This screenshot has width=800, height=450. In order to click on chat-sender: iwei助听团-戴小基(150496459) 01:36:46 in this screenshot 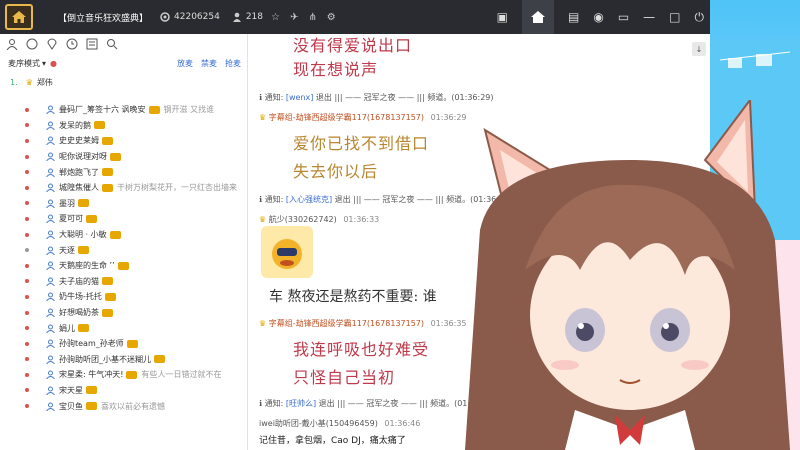, I will do `click(339, 423)`.